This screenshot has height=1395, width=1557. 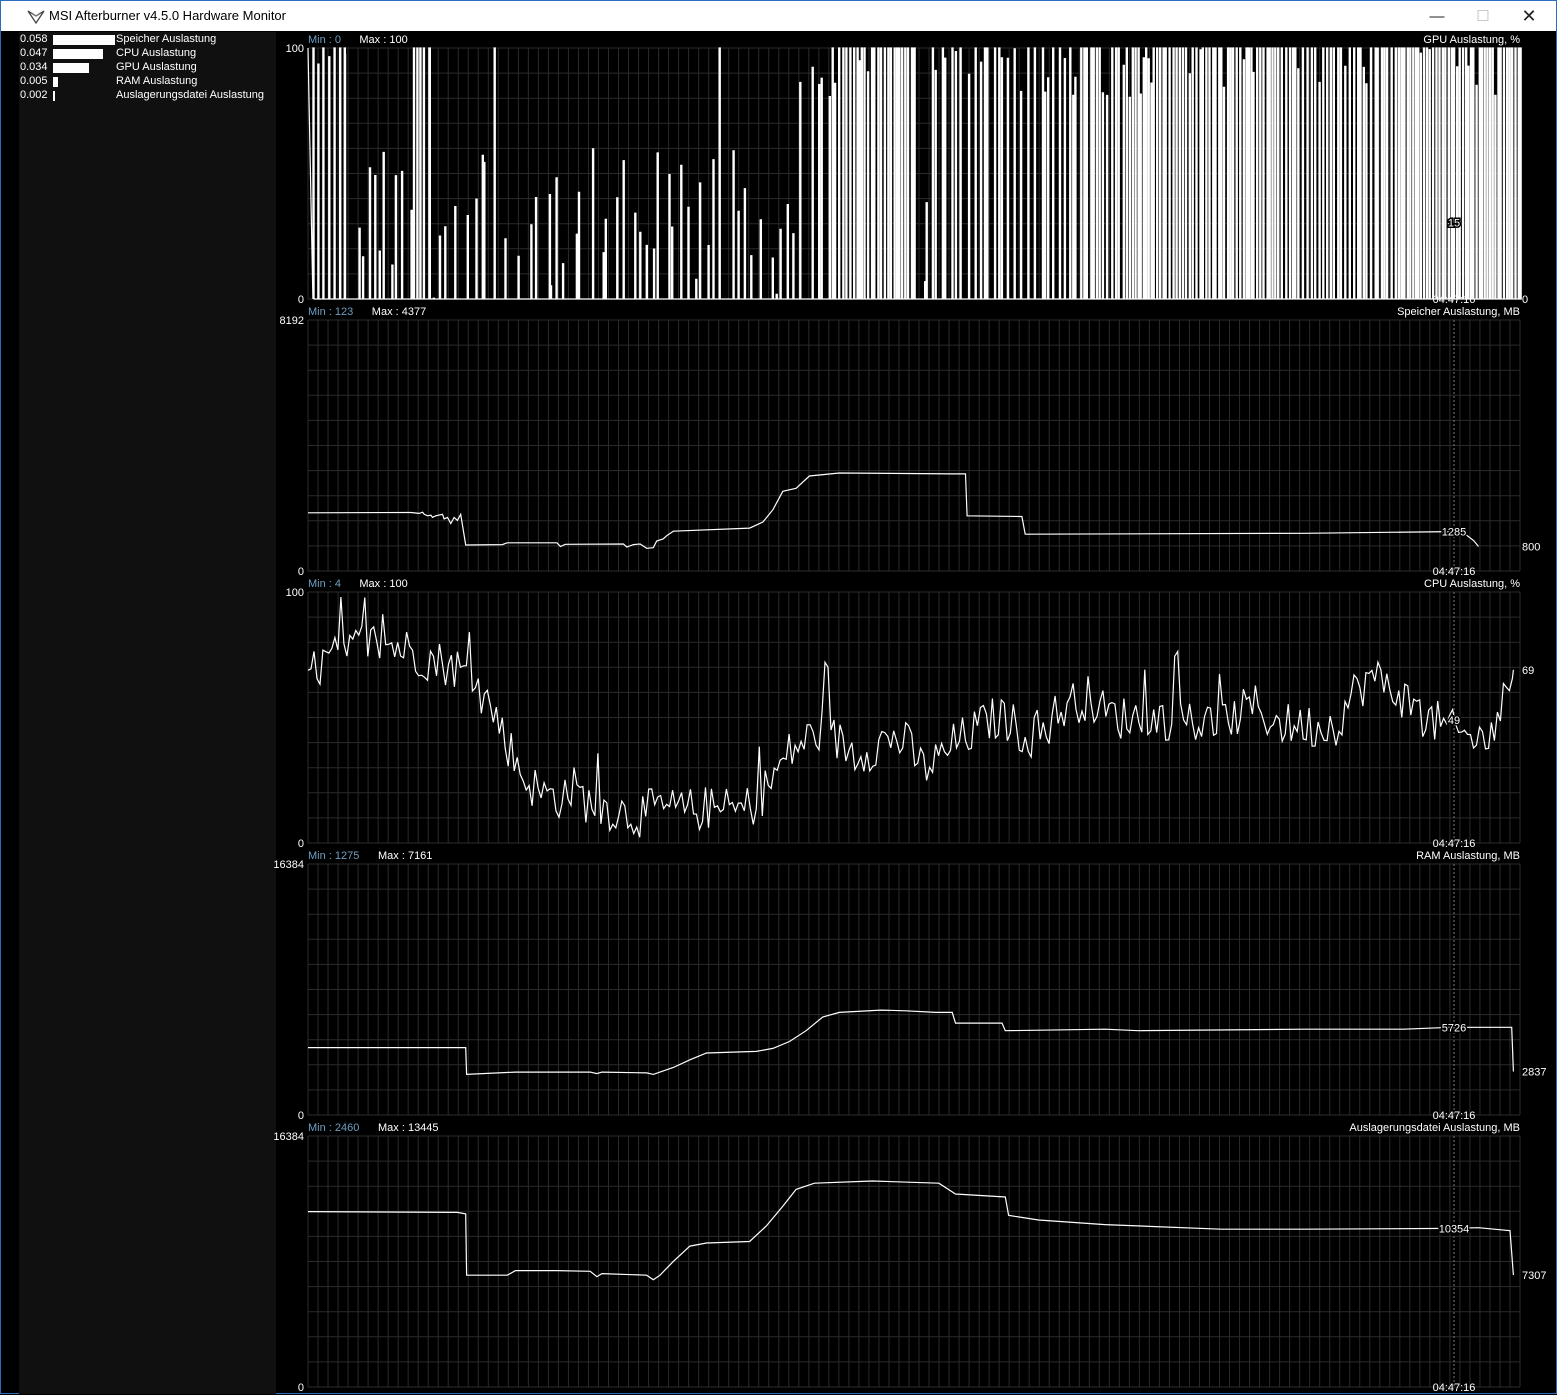 What do you see at coordinates (1471, 40) in the screenshot?
I see `graph-title: GPU Auslastung, %` at bounding box center [1471, 40].